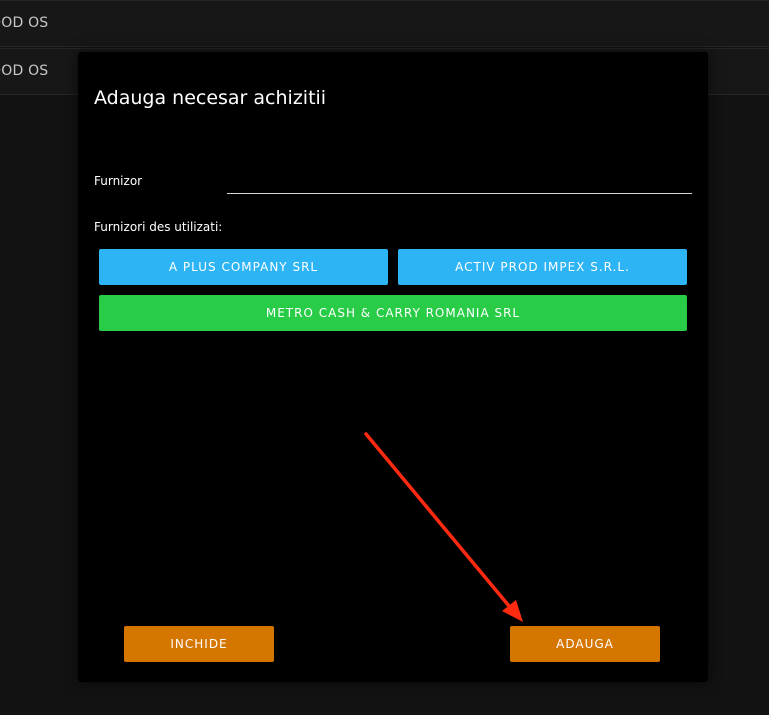  What do you see at coordinates (393, 313) in the screenshot?
I see `supplier-button-metro-cash-carry: METRO CASH & CARRY ROMANIA SRL` at bounding box center [393, 313].